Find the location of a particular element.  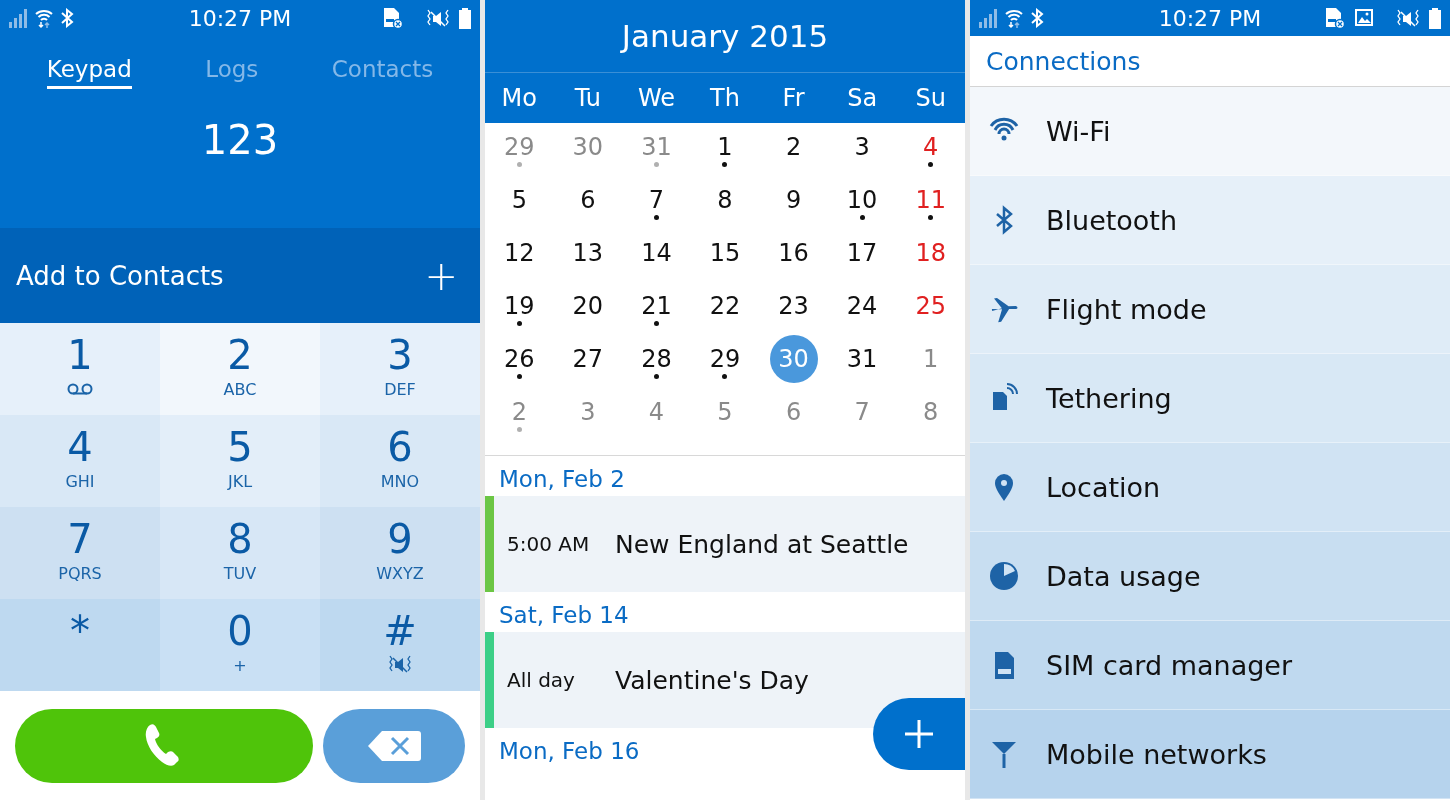

day-number: 1 is located at coordinates (725, 147).